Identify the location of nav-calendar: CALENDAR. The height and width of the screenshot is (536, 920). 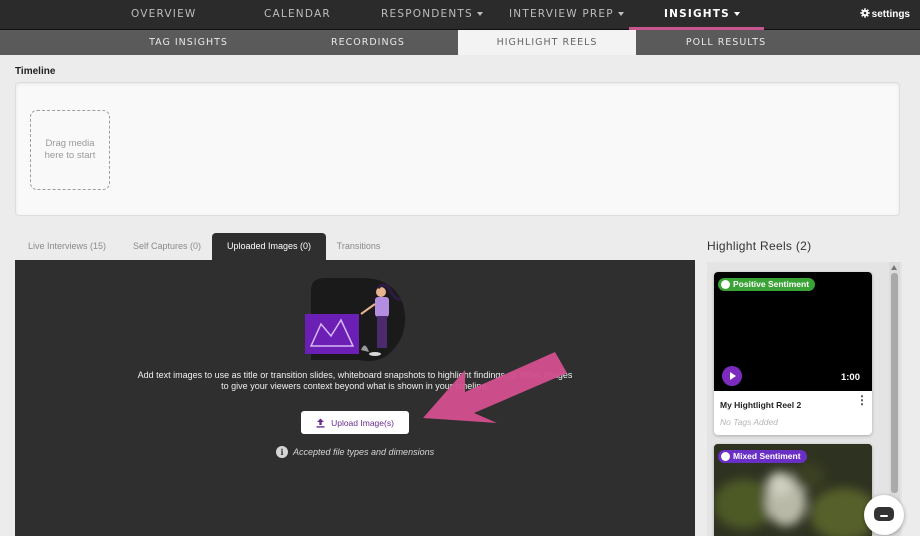
(297, 15).